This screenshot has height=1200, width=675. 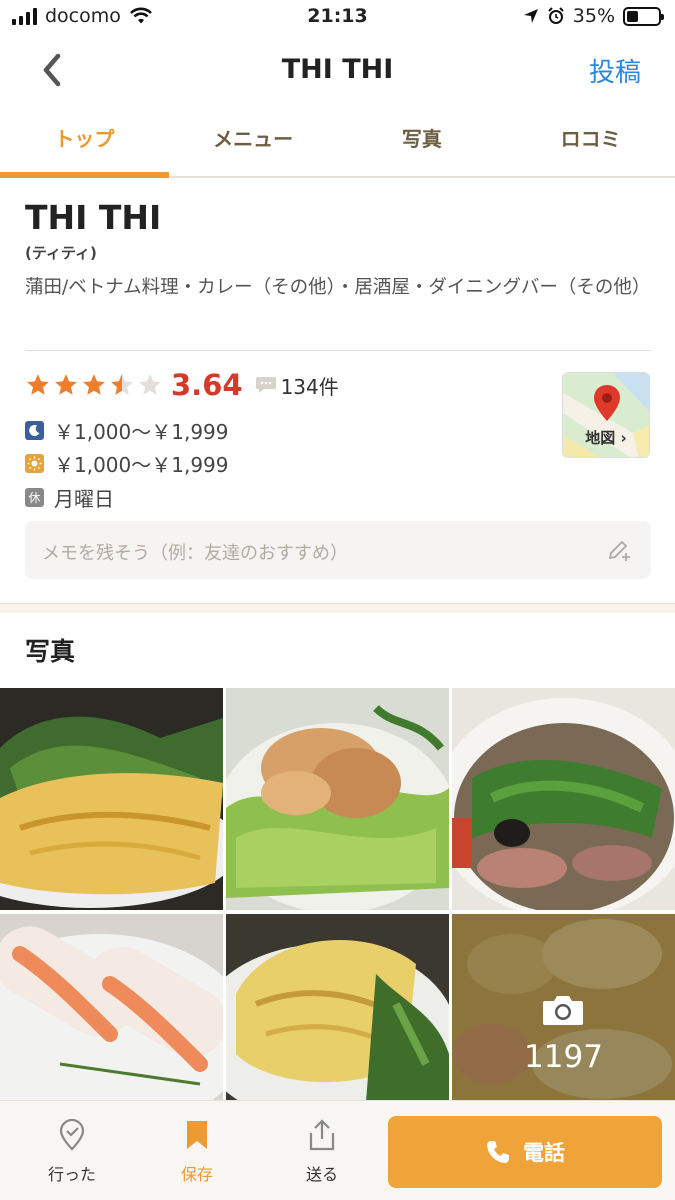 What do you see at coordinates (84, 499) in the screenshot?
I see `holiday-text: 月曜日` at bounding box center [84, 499].